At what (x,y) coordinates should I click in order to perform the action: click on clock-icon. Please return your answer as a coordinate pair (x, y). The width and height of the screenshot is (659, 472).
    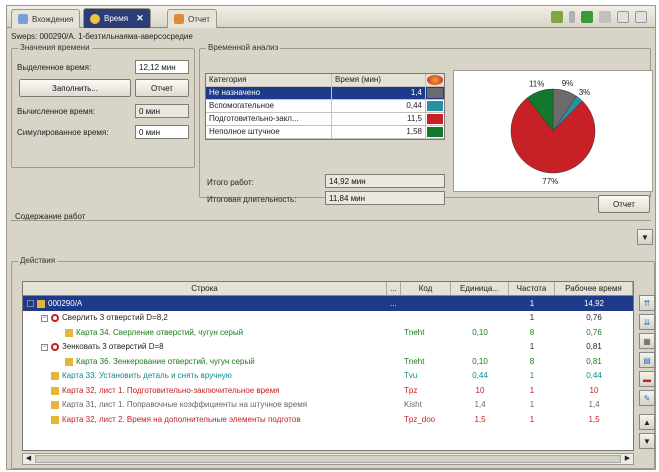
    Looking at the image, I should click on (95, 18).